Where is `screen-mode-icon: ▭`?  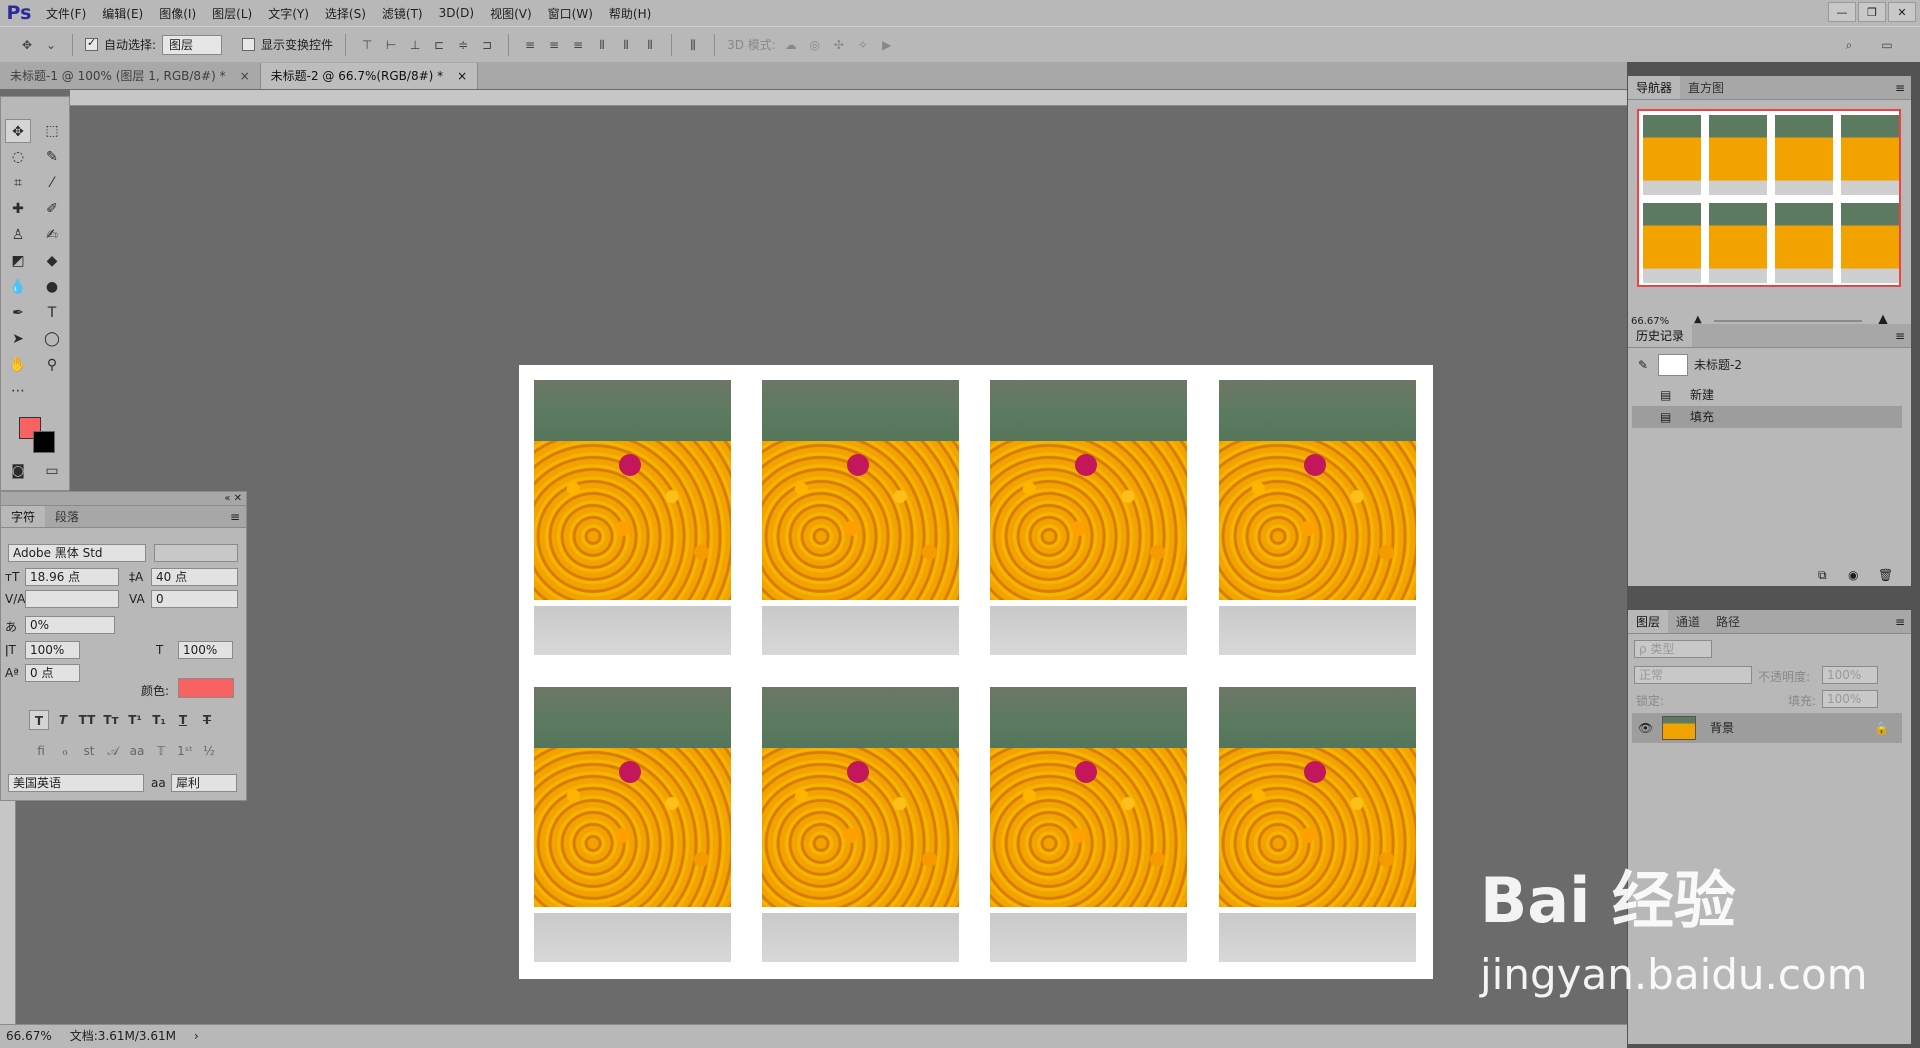 screen-mode-icon: ▭ is located at coordinates (52, 471).